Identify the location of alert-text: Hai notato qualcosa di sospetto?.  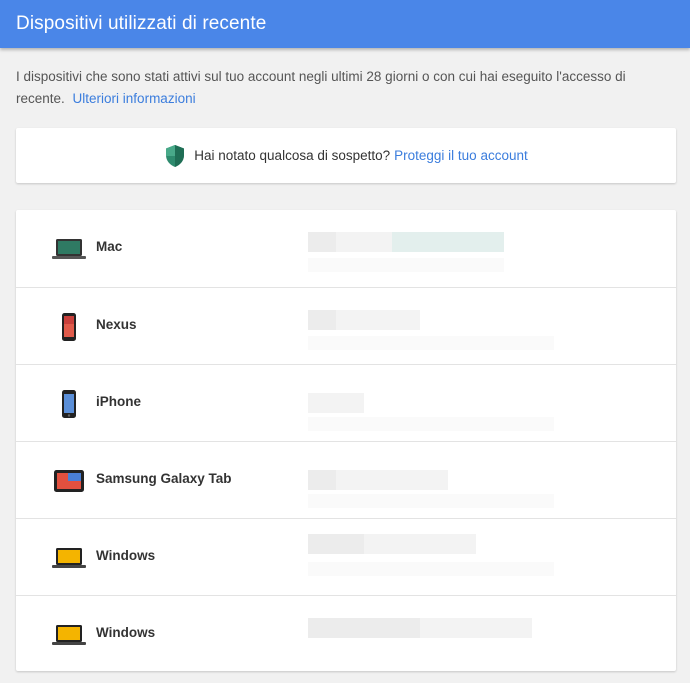
(292, 155).